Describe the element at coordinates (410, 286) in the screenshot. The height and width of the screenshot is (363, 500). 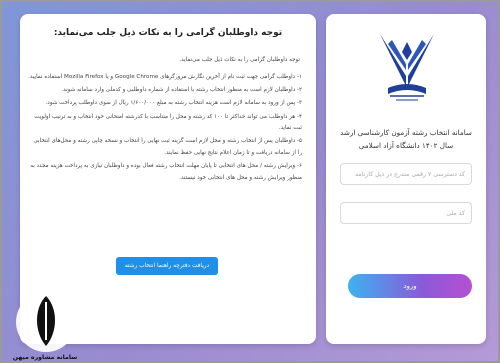
I see `login-button: ورود` at that location.